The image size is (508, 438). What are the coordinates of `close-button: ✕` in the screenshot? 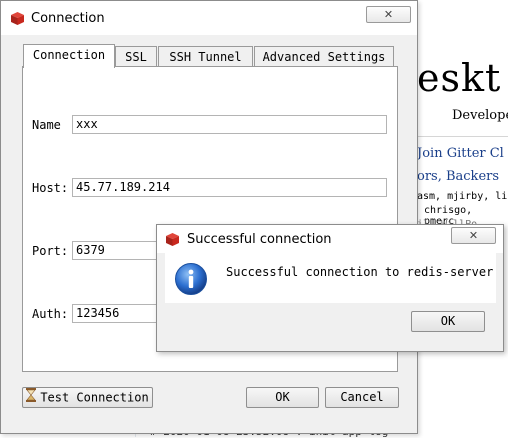 It's located at (388, 14).